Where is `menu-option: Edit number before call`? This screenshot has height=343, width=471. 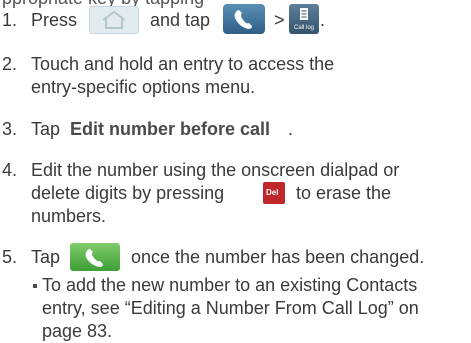 menu-option: Edit number before call is located at coordinates (170, 129).